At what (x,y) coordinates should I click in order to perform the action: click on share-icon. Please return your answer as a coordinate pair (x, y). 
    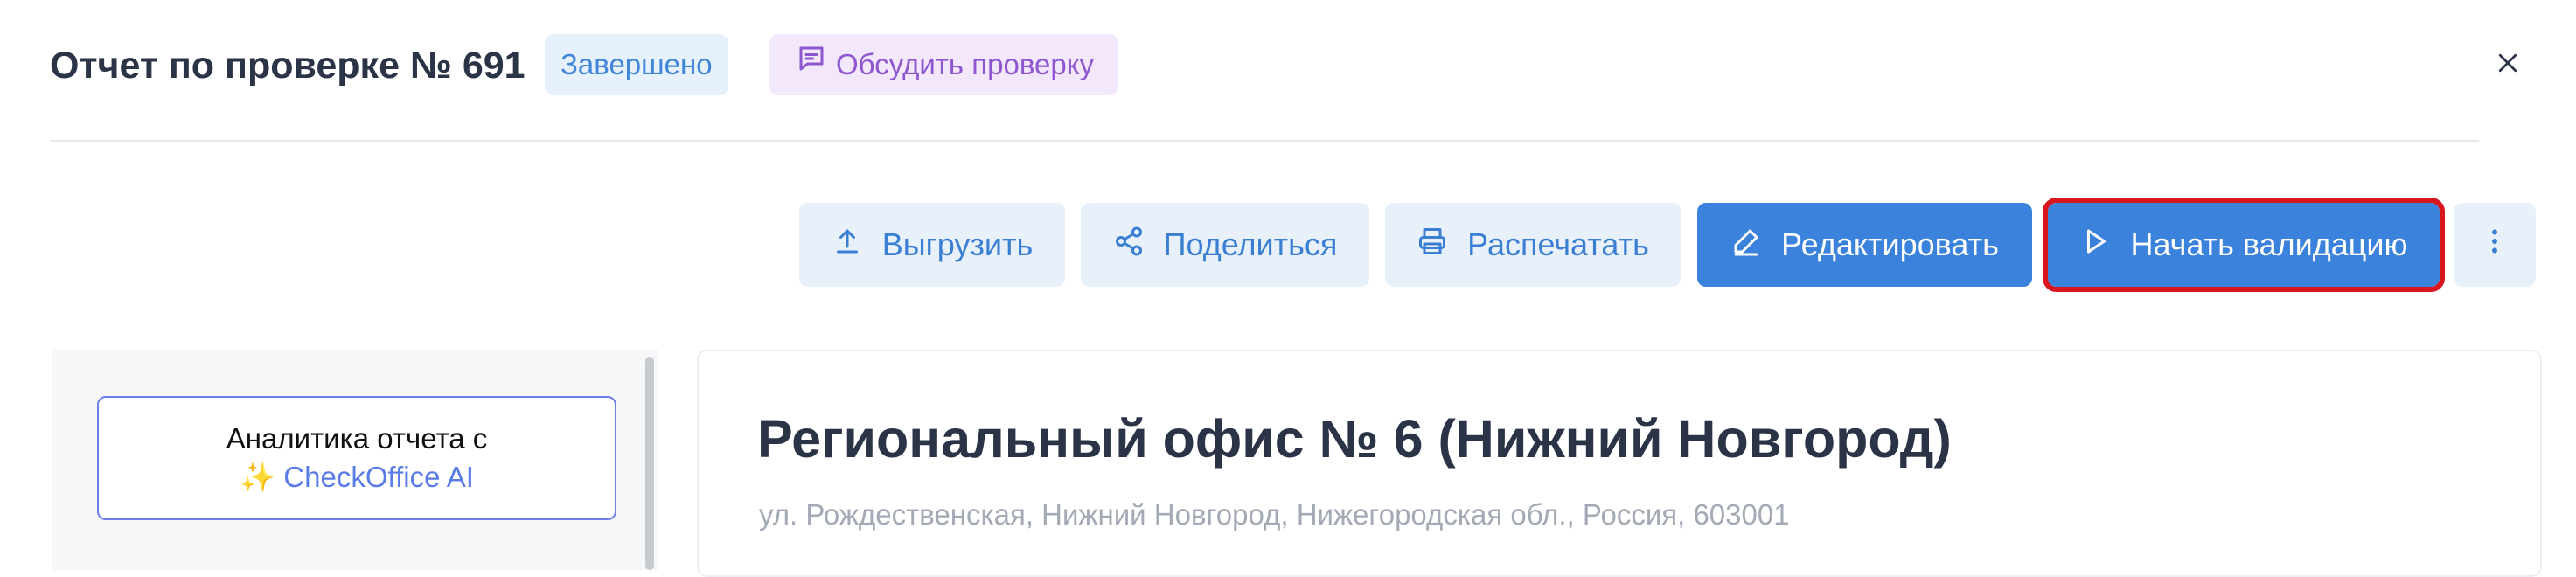
    Looking at the image, I should click on (1129, 245).